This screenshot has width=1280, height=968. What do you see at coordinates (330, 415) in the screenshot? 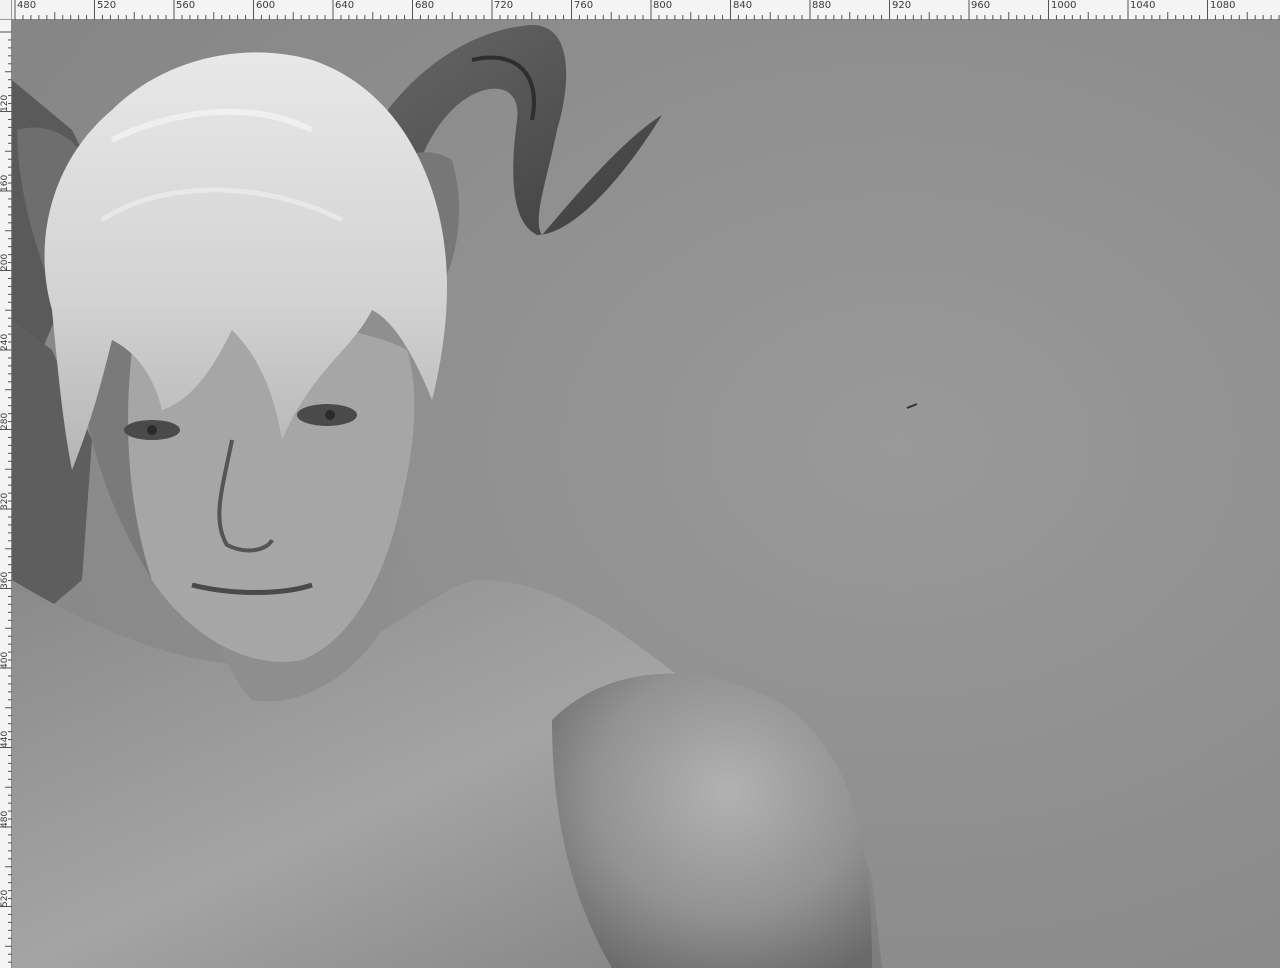
I see `right-pupil` at bounding box center [330, 415].